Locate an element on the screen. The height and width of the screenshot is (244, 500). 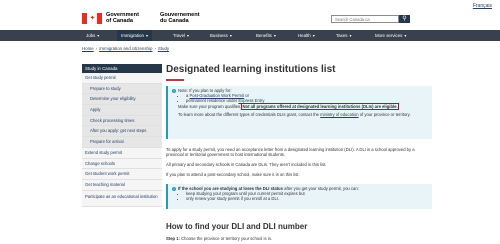
sidebar-item-change-schools: Change schools is located at coordinates (122, 164).